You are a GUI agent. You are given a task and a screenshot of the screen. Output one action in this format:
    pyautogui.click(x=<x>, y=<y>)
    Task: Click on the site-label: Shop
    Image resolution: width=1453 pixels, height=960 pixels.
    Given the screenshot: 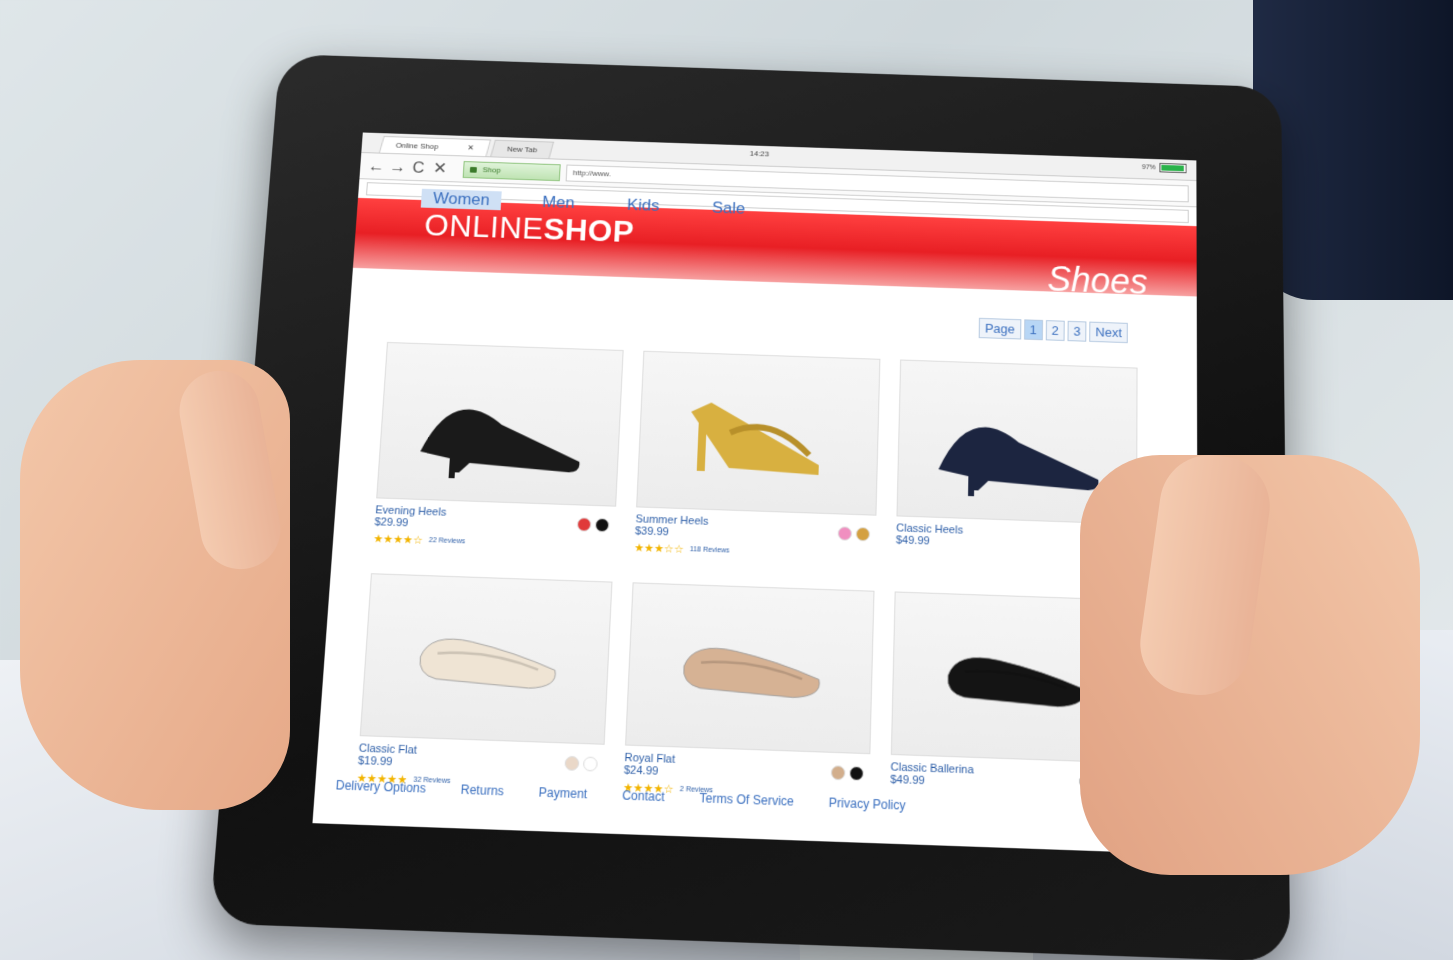 What is the action you would take?
    pyautogui.click(x=492, y=170)
    